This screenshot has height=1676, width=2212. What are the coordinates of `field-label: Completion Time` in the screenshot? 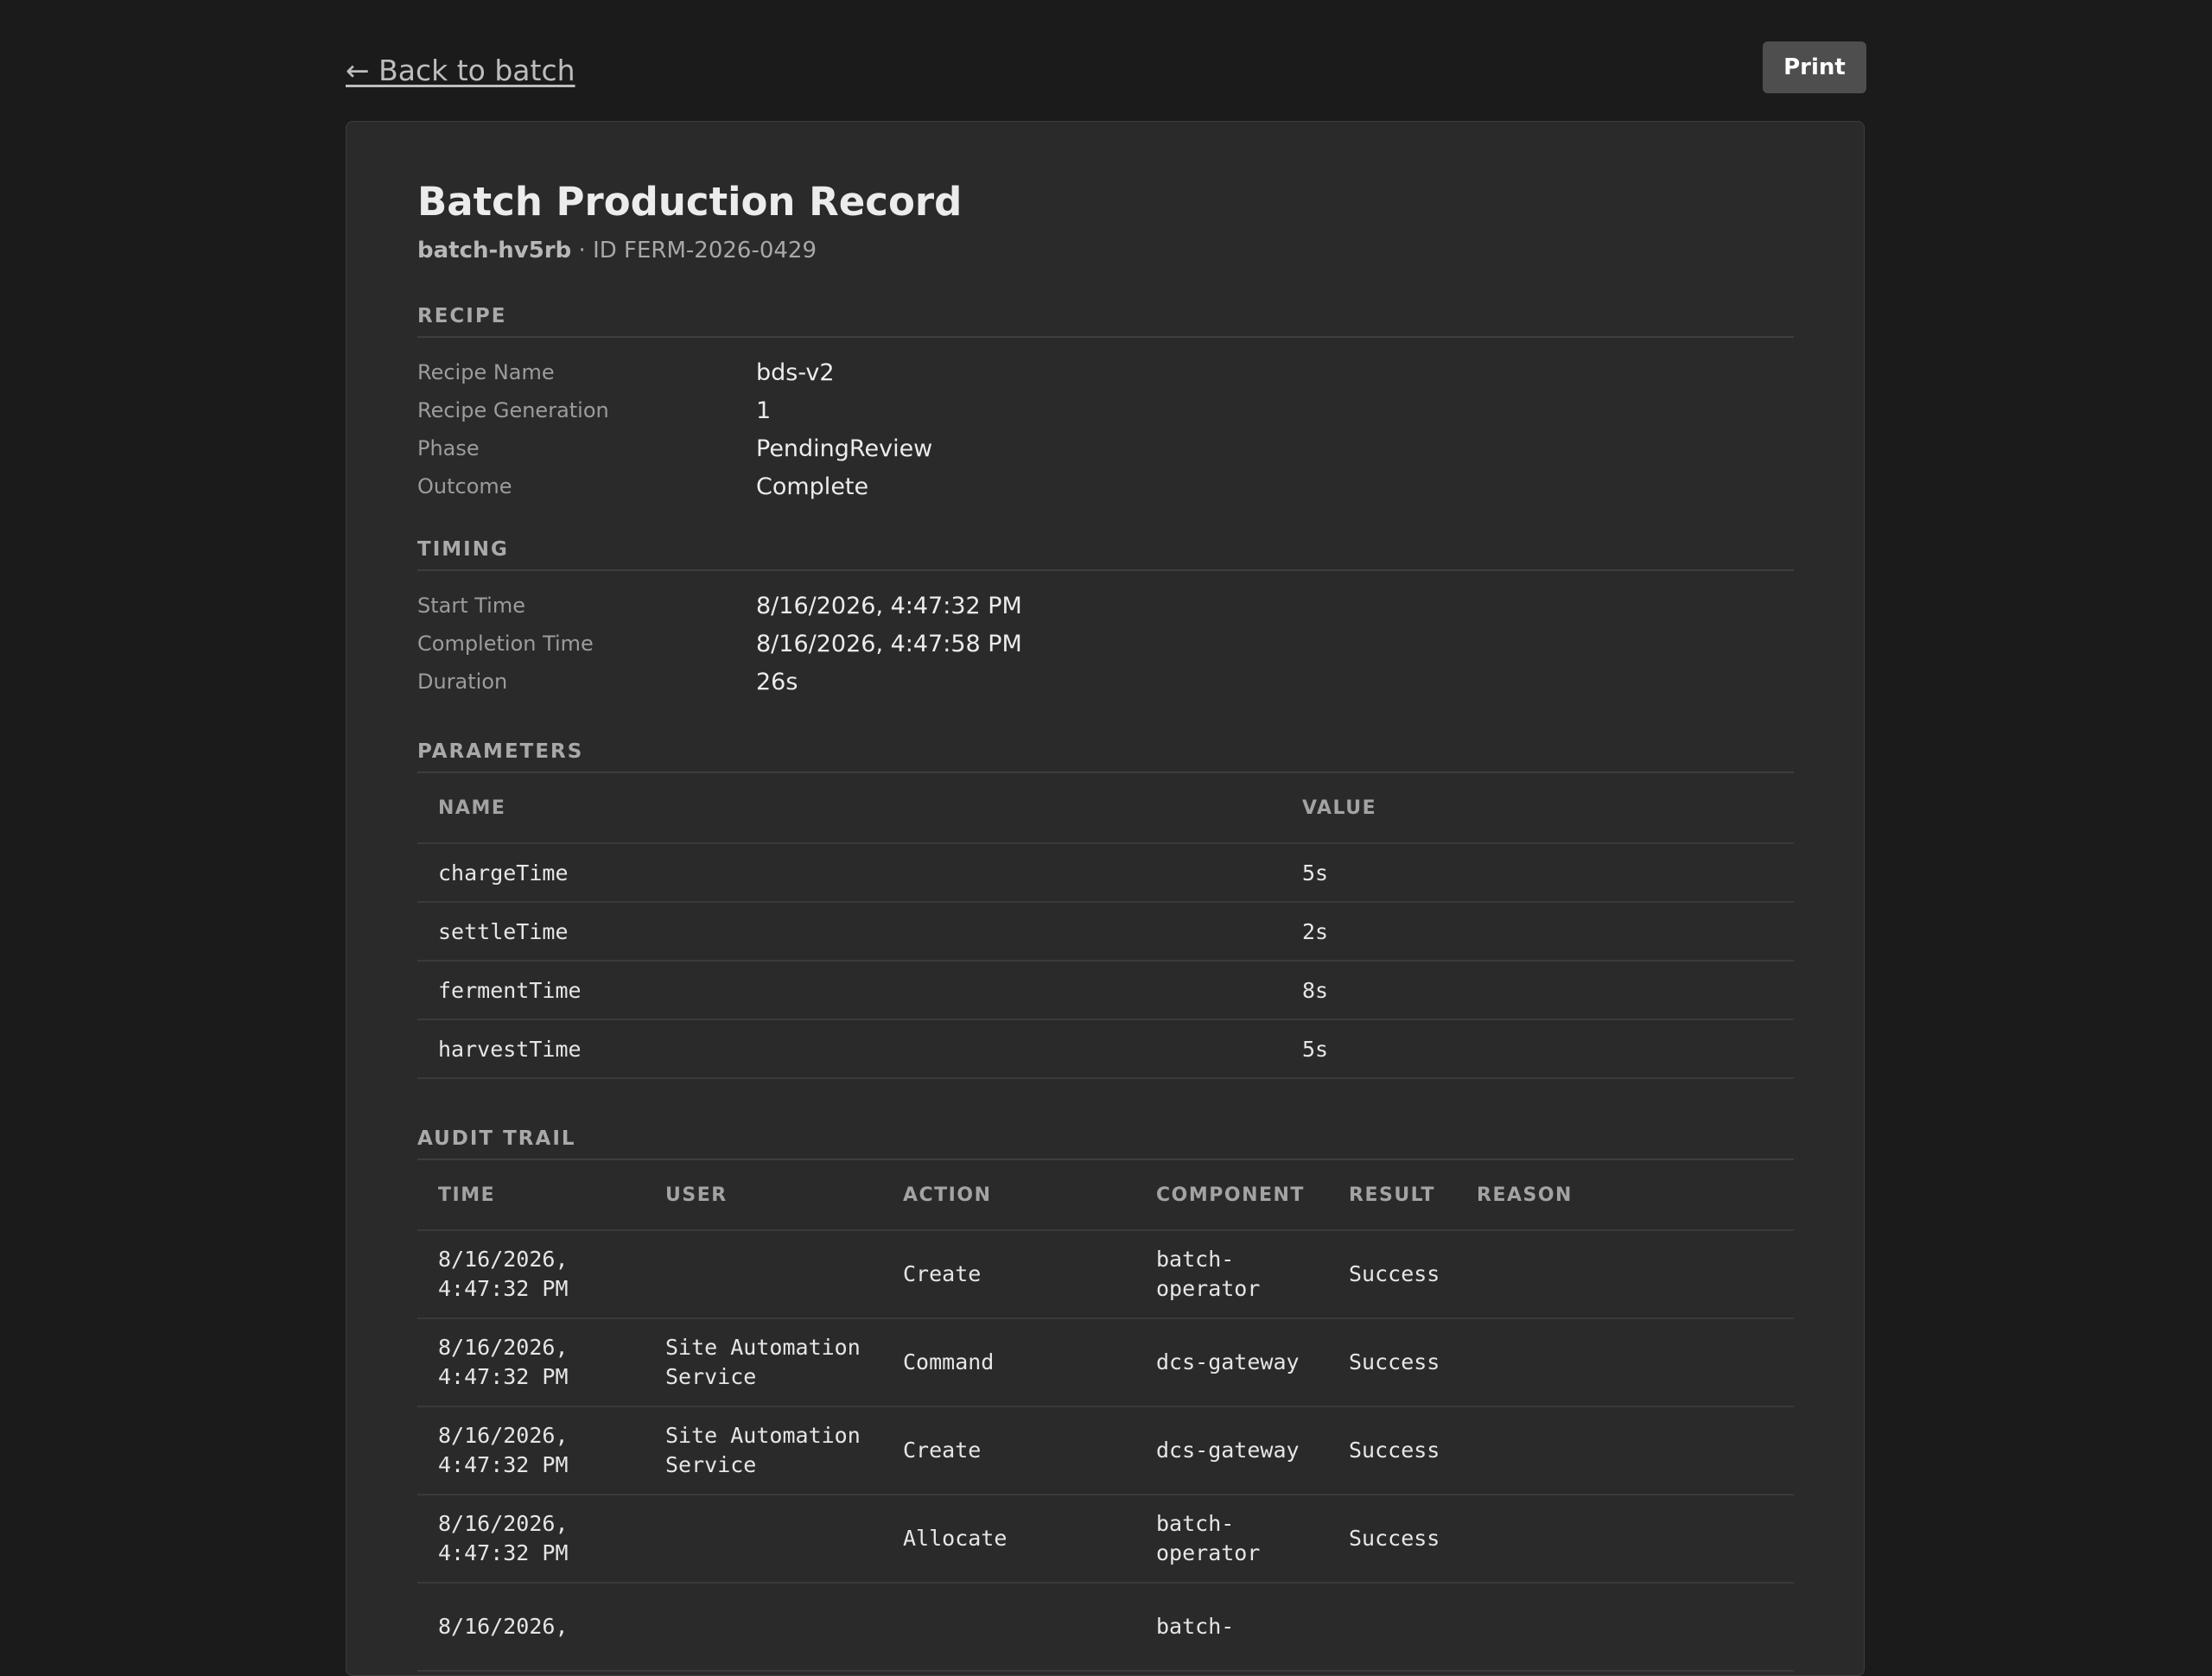 It's located at (506, 644).